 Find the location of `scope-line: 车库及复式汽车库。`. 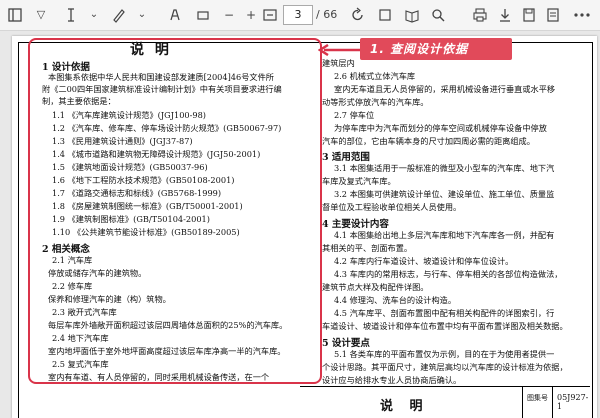

scope-line: 车库及复式汽车库。 is located at coordinates (359, 181).